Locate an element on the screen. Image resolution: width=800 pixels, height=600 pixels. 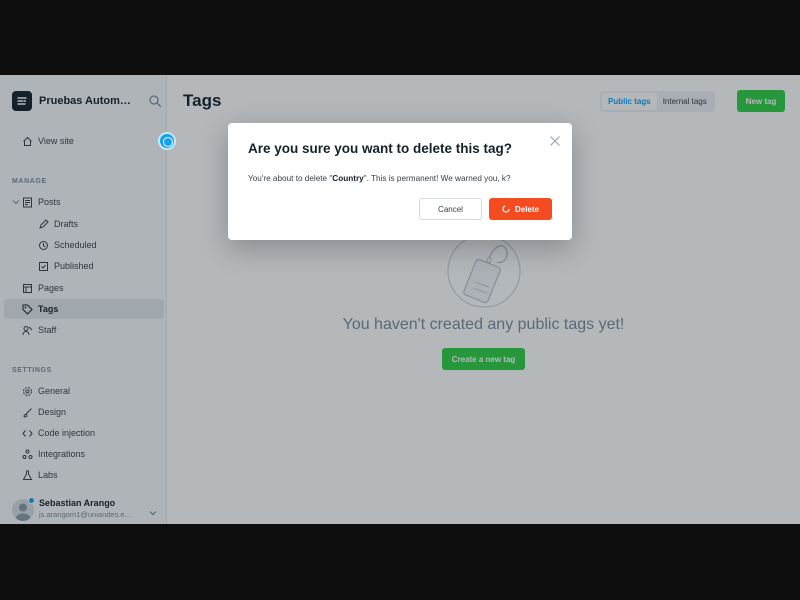
cancel-button: Cancel is located at coordinates (450, 209).